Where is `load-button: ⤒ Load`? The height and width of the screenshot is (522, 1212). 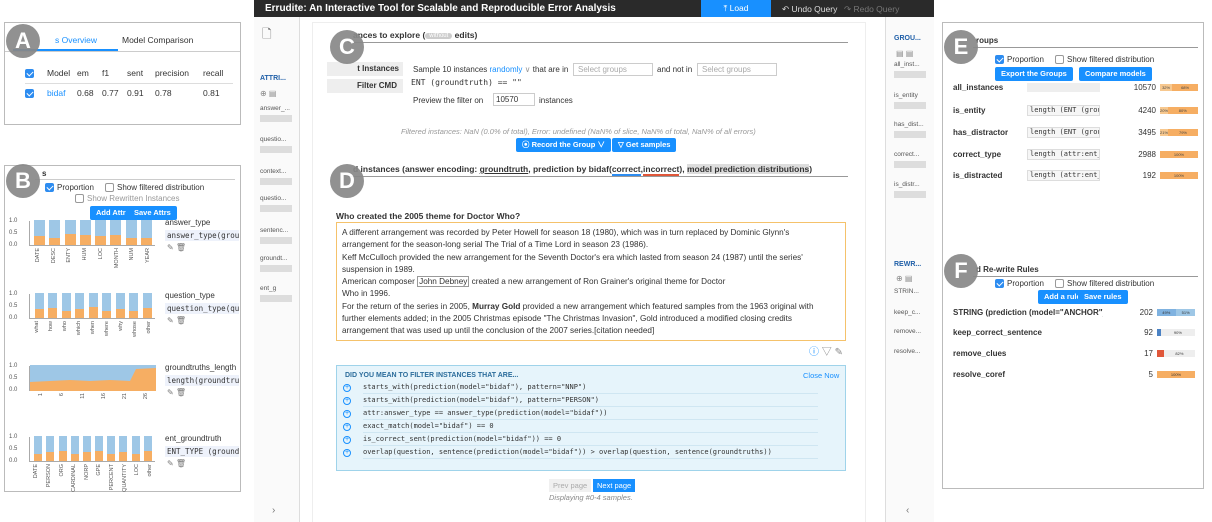
load-button: ⤒ Load is located at coordinates (736, 8).